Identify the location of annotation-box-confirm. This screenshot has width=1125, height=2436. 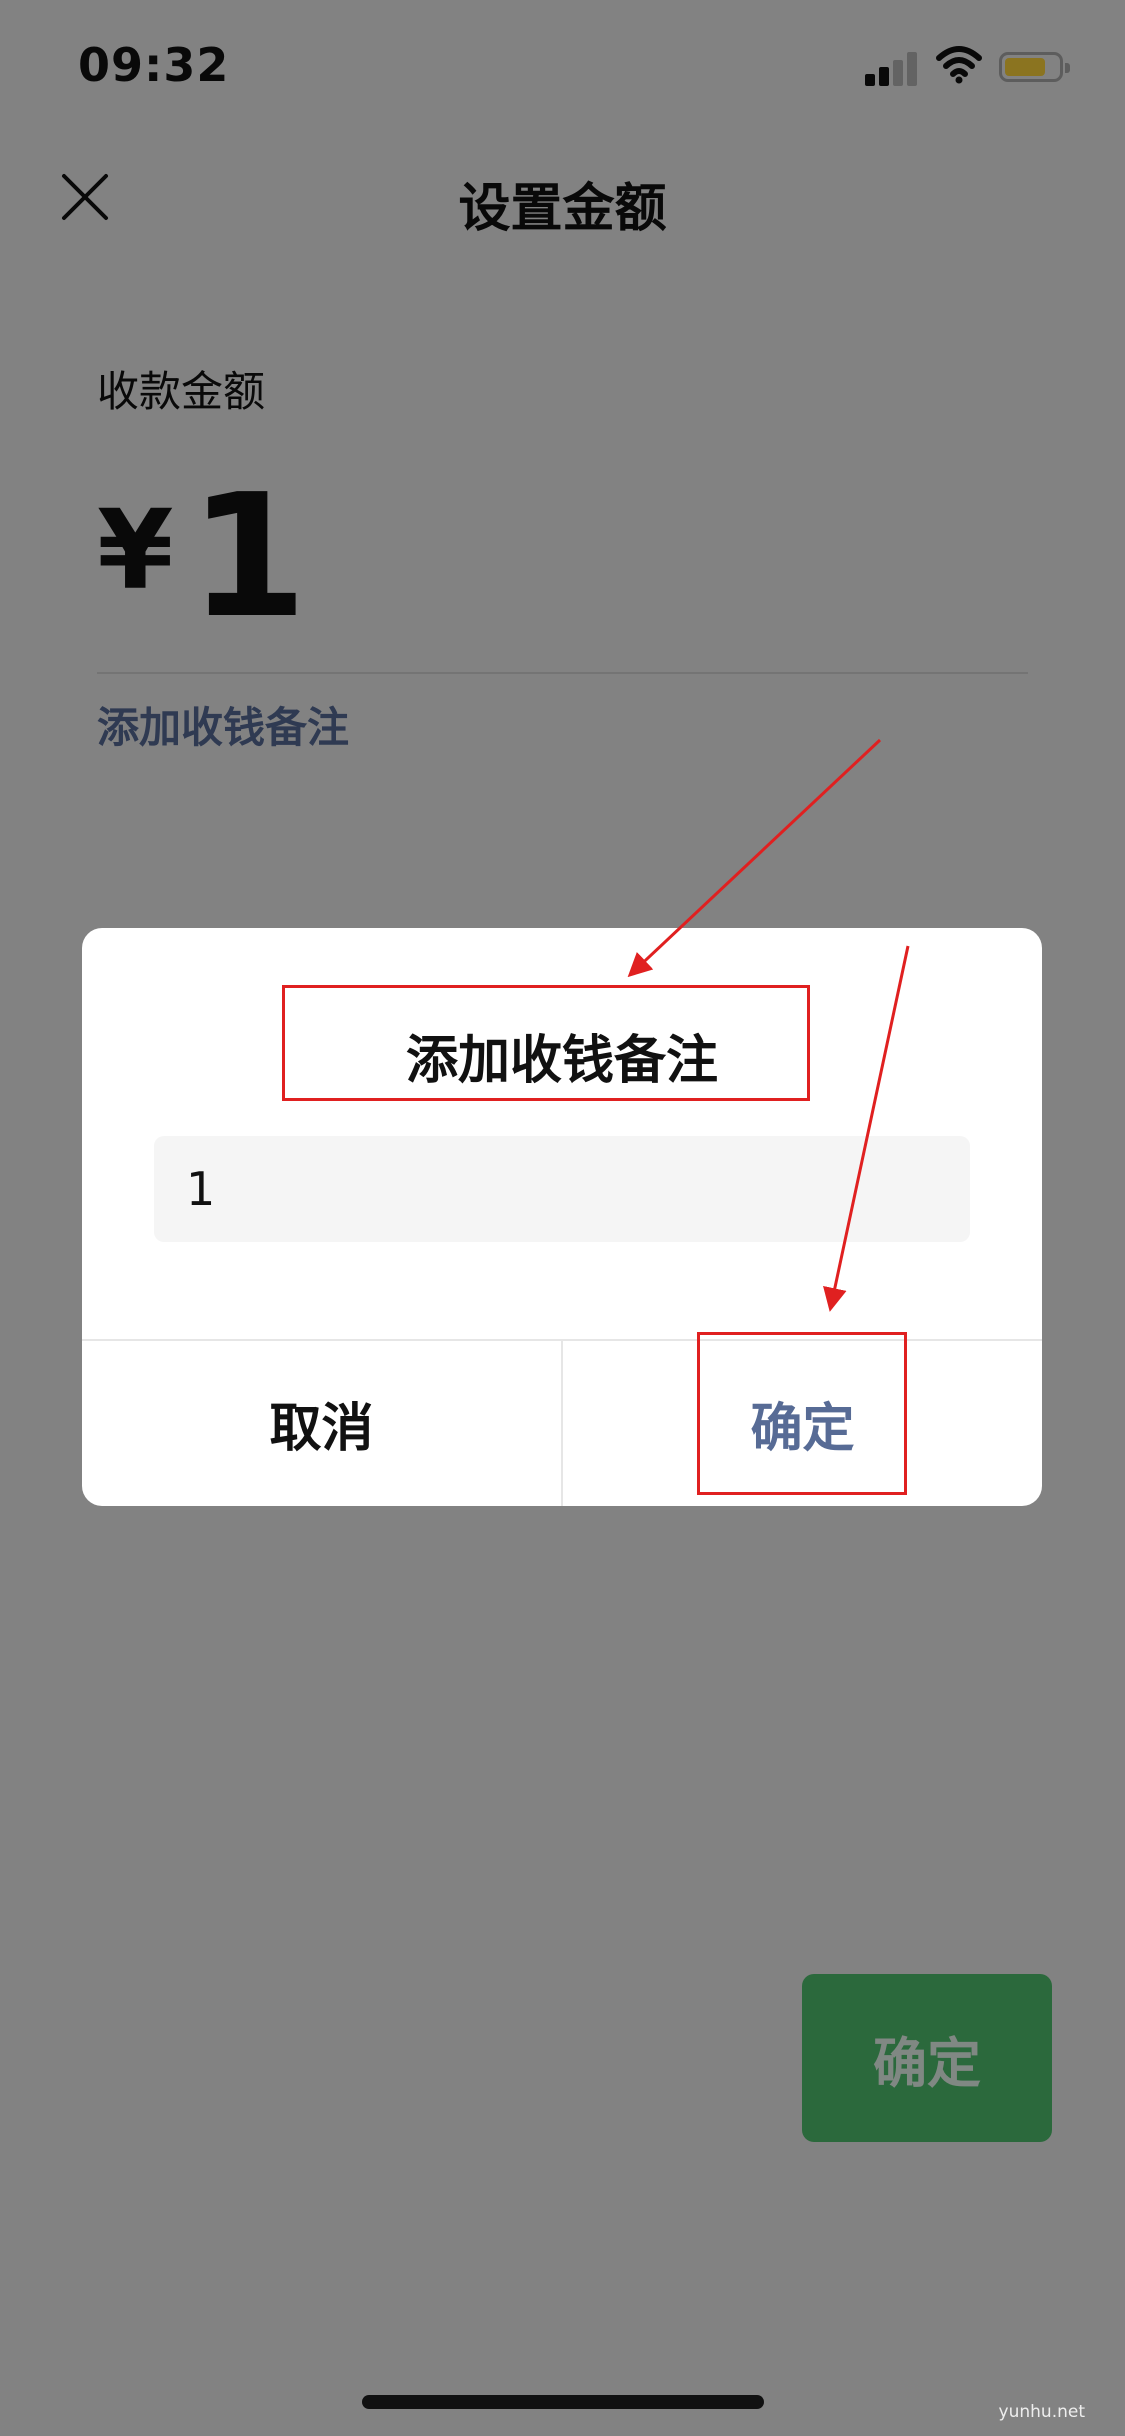
(802, 1413).